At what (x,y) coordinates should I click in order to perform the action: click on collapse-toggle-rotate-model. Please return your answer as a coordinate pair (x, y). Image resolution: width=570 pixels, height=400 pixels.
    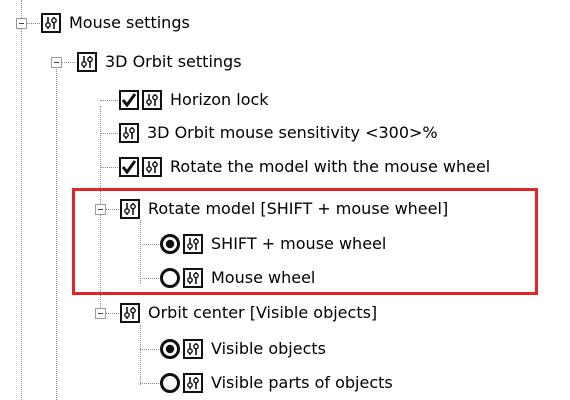
    Looking at the image, I should click on (100, 209).